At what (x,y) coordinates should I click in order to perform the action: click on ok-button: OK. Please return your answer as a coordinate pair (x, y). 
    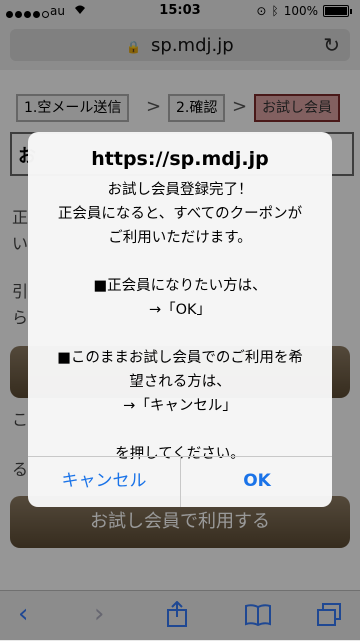
    Looking at the image, I should click on (256, 481).